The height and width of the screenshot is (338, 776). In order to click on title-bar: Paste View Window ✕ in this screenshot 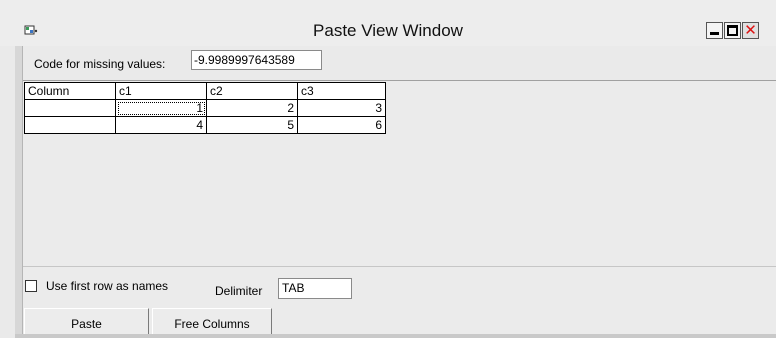, I will do `click(388, 23)`.